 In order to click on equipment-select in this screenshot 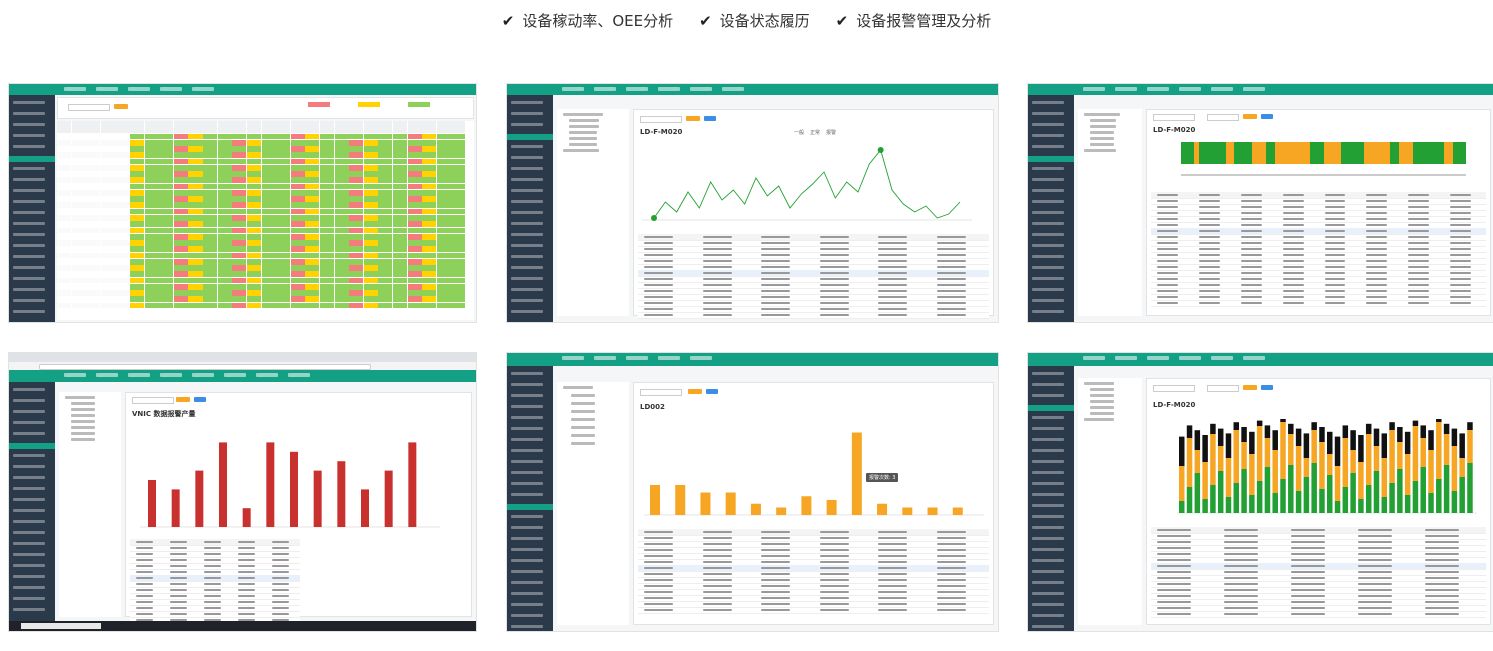, I will do `click(1223, 388)`.